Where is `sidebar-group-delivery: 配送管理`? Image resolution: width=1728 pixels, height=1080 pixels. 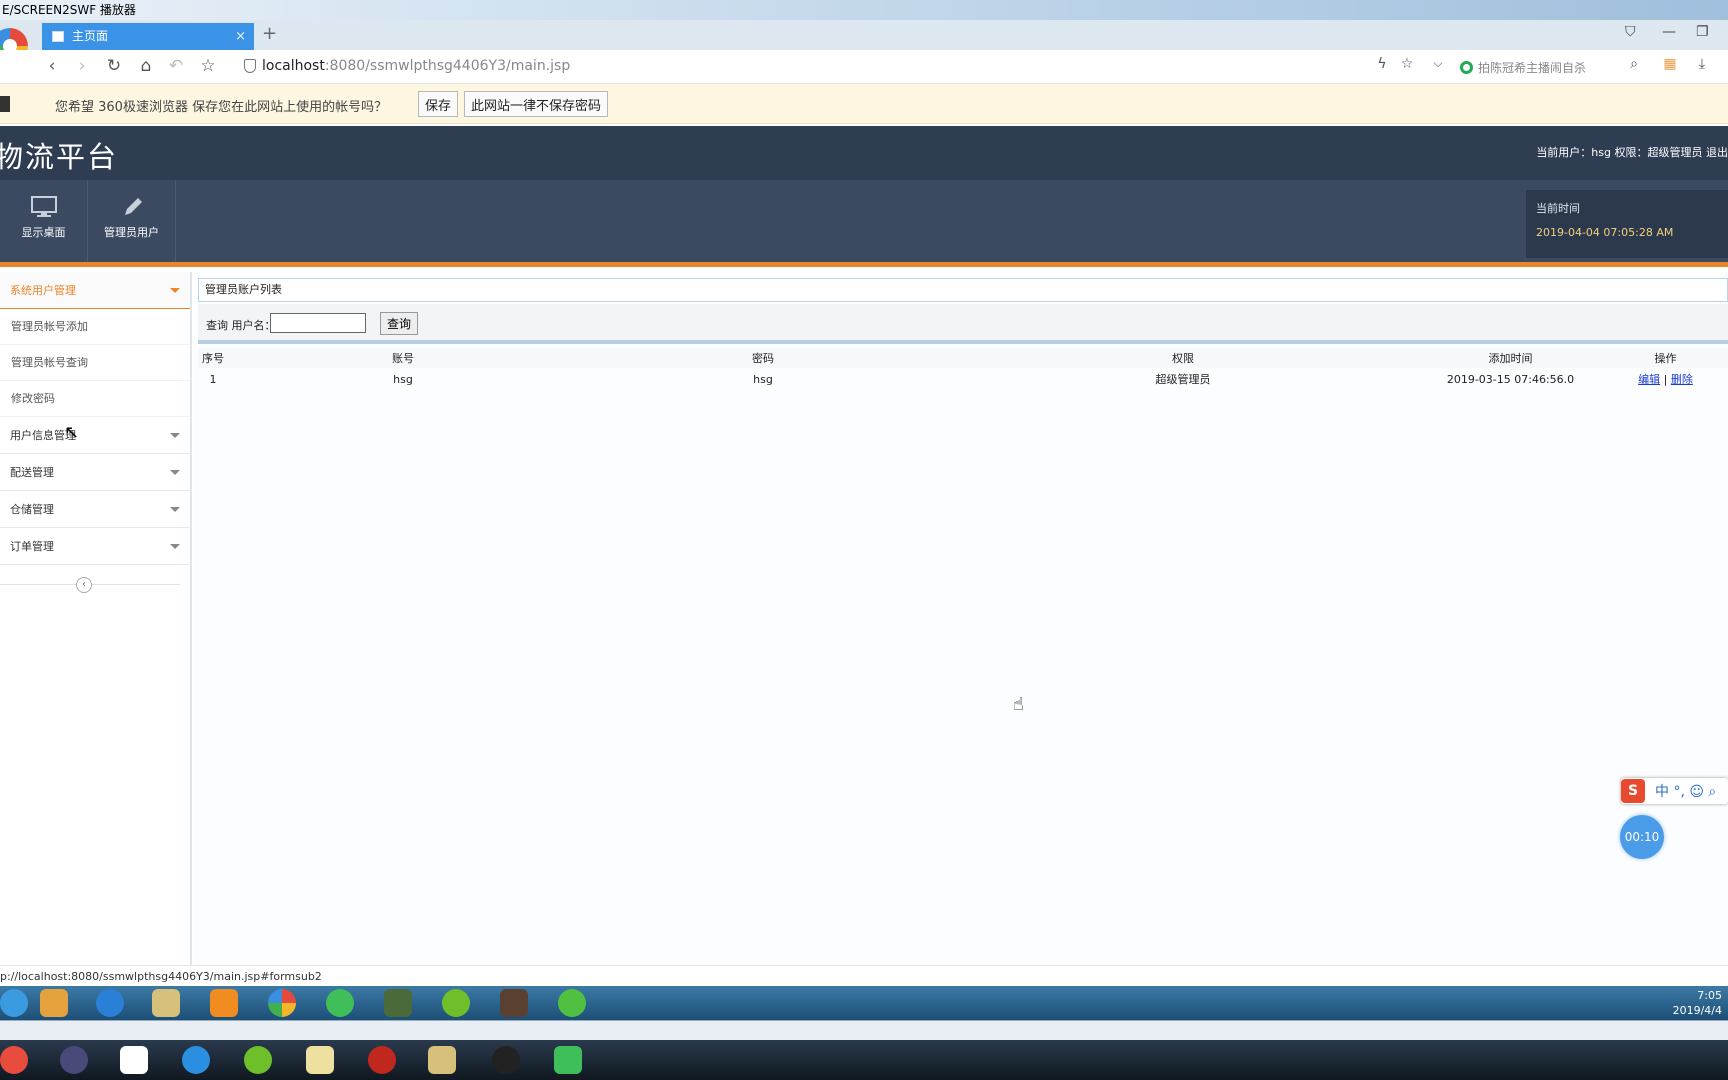
sidebar-group-delivery: 配送管理 is located at coordinates (95, 472).